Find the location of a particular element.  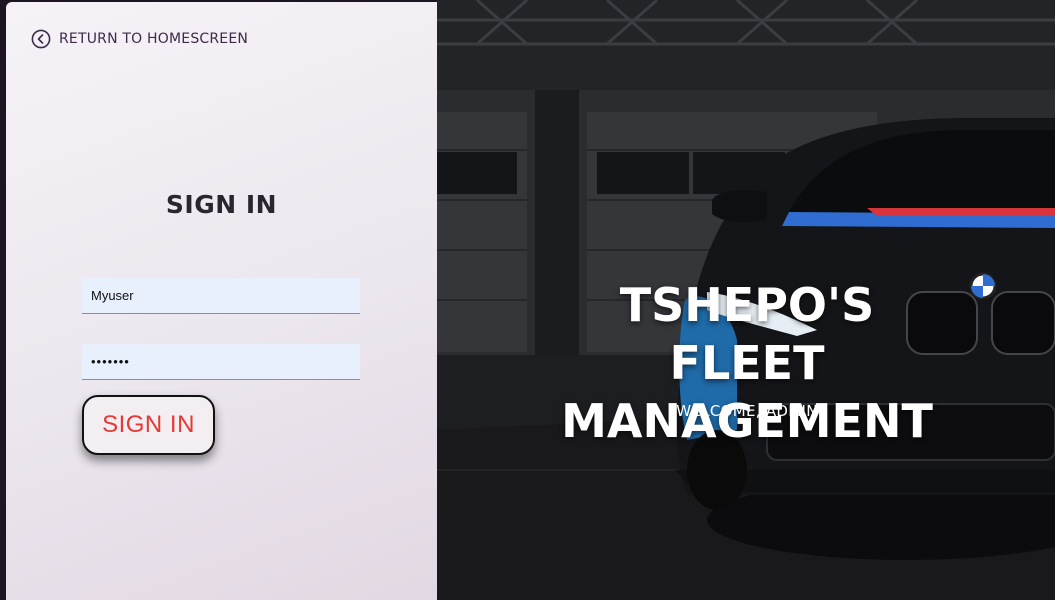

chevron-left-circle-icon is located at coordinates (41, 39).